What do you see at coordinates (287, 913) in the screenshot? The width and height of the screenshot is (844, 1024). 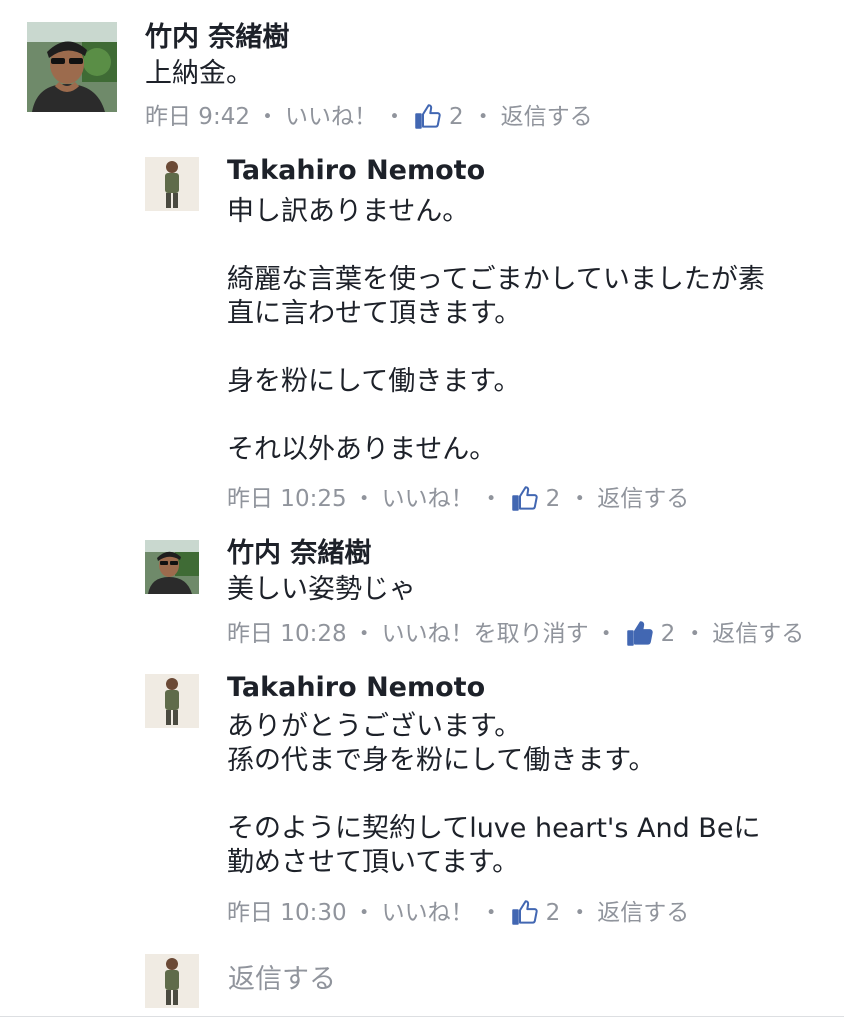 I see `comment-timestamp: 昨日 10:30` at bounding box center [287, 913].